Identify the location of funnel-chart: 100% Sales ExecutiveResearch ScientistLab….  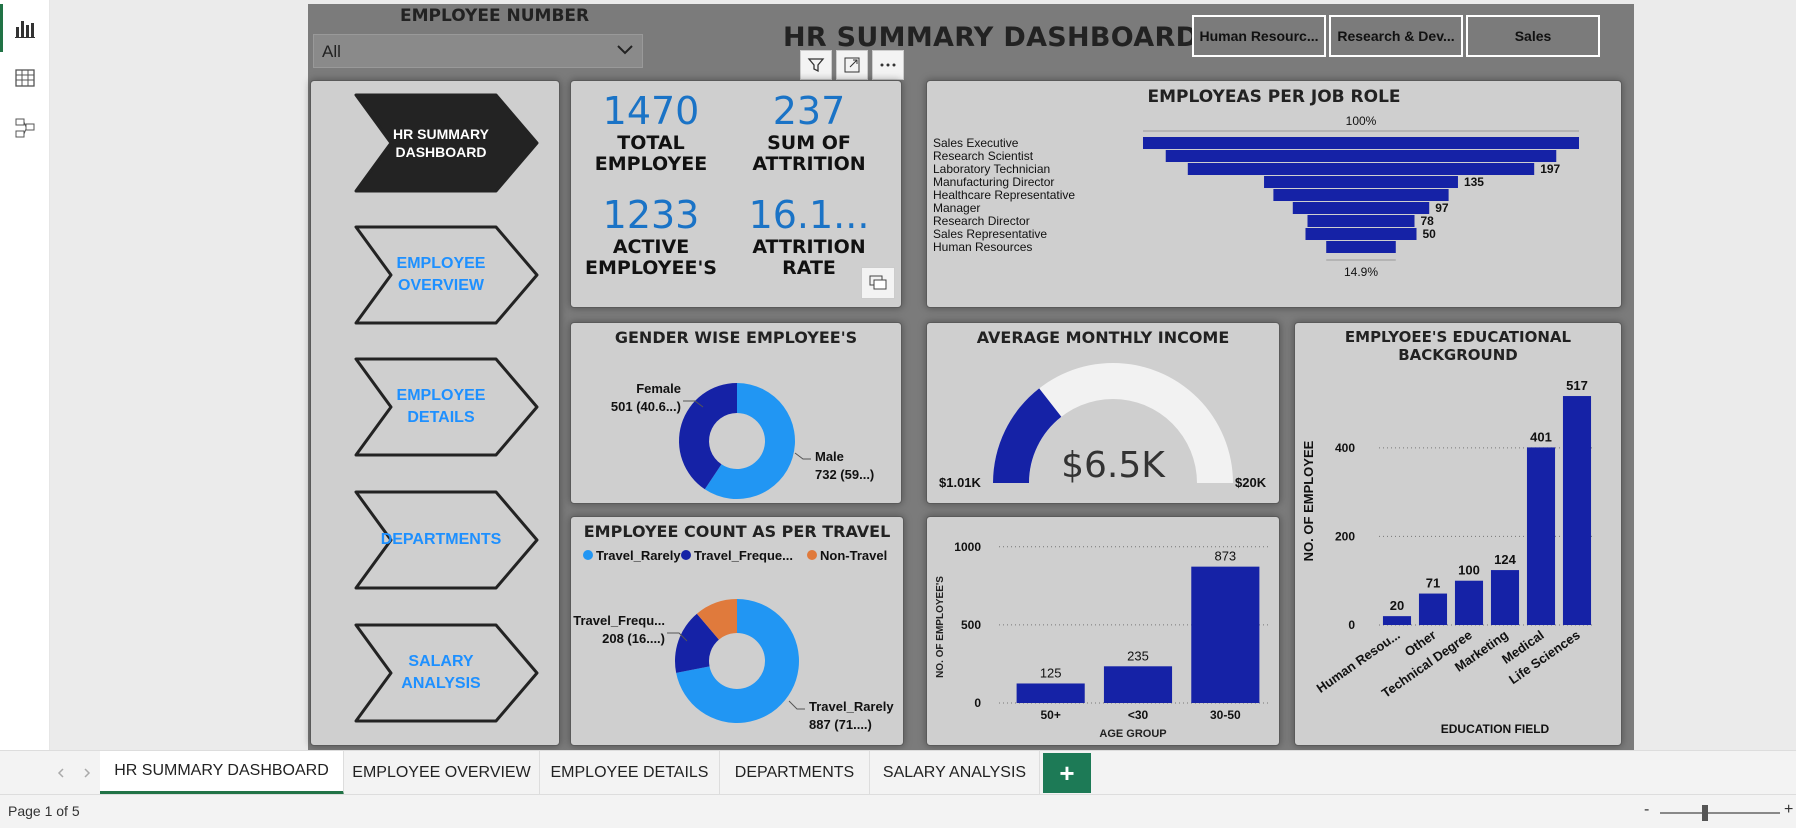
(1274, 207).